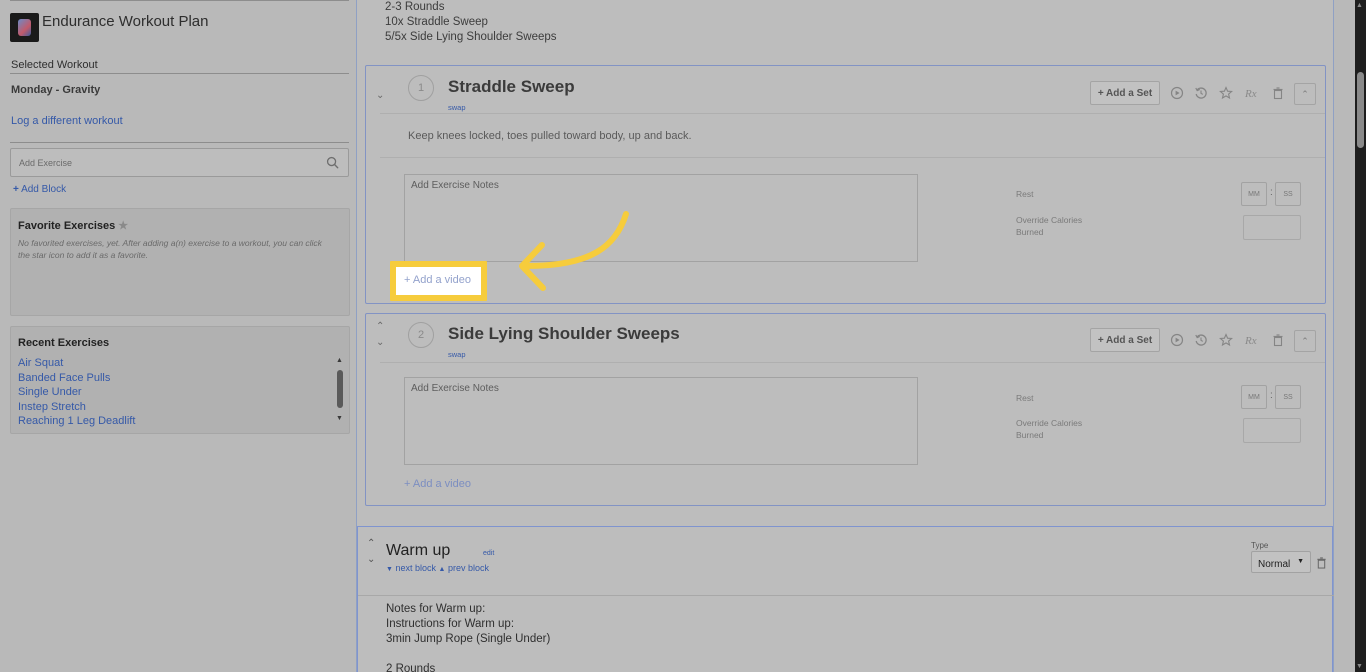  What do you see at coordinates (169, 163) in the screenshot?
I see `add-exercise-input` at bounding box center [169, 163].